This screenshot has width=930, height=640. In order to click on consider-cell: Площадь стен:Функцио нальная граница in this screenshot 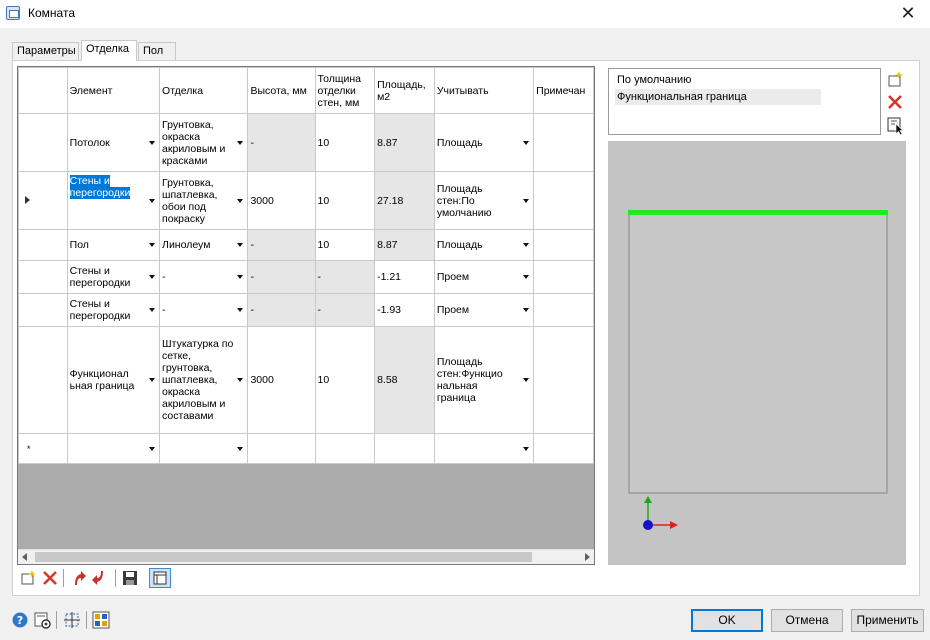, I will do `click(484, 380)`.